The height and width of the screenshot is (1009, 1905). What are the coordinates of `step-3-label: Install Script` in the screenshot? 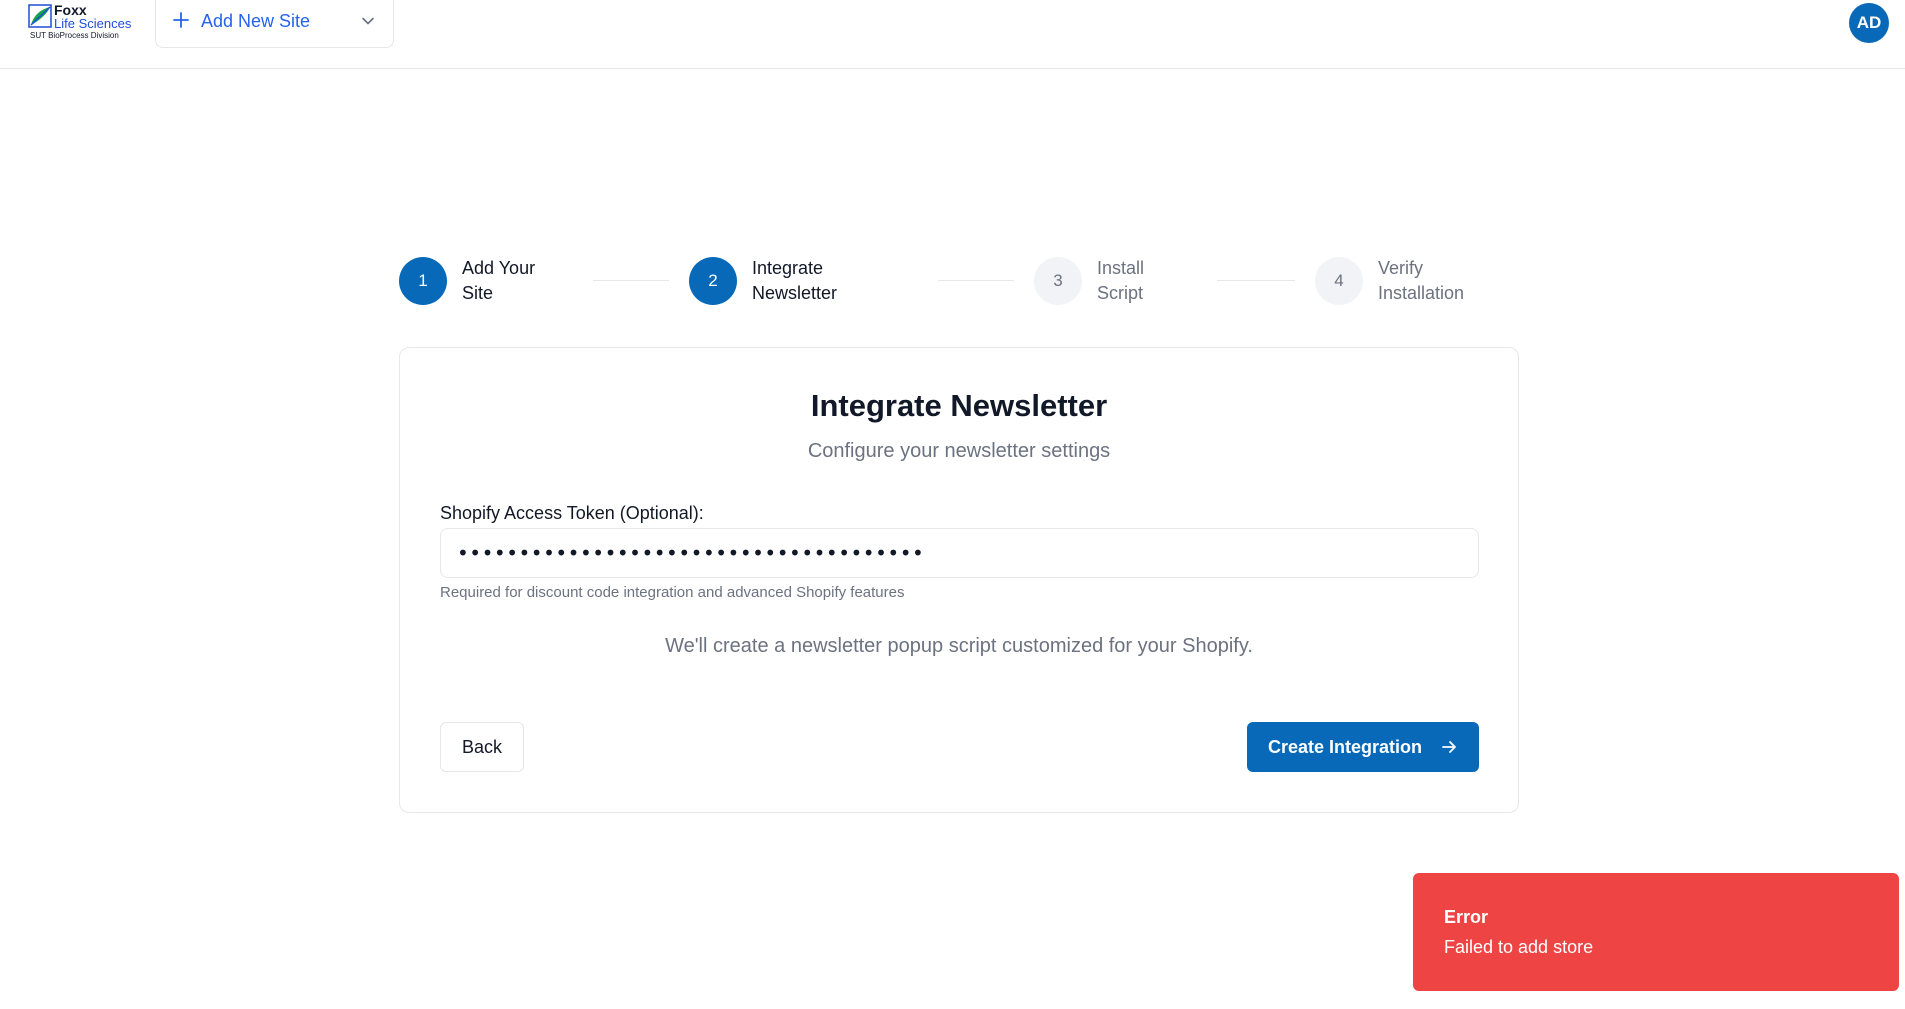 It's located at (1162, 281).